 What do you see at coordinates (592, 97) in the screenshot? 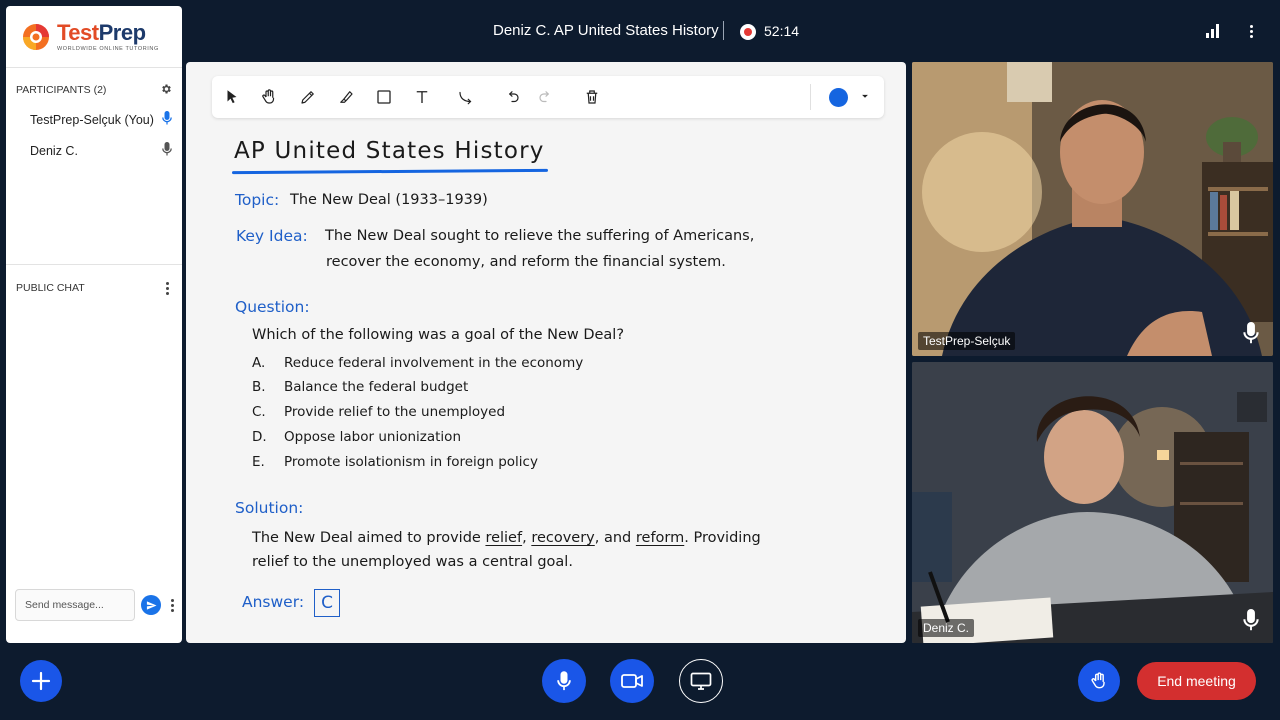
I see `trash-icon` at bounding box center [592, 97].